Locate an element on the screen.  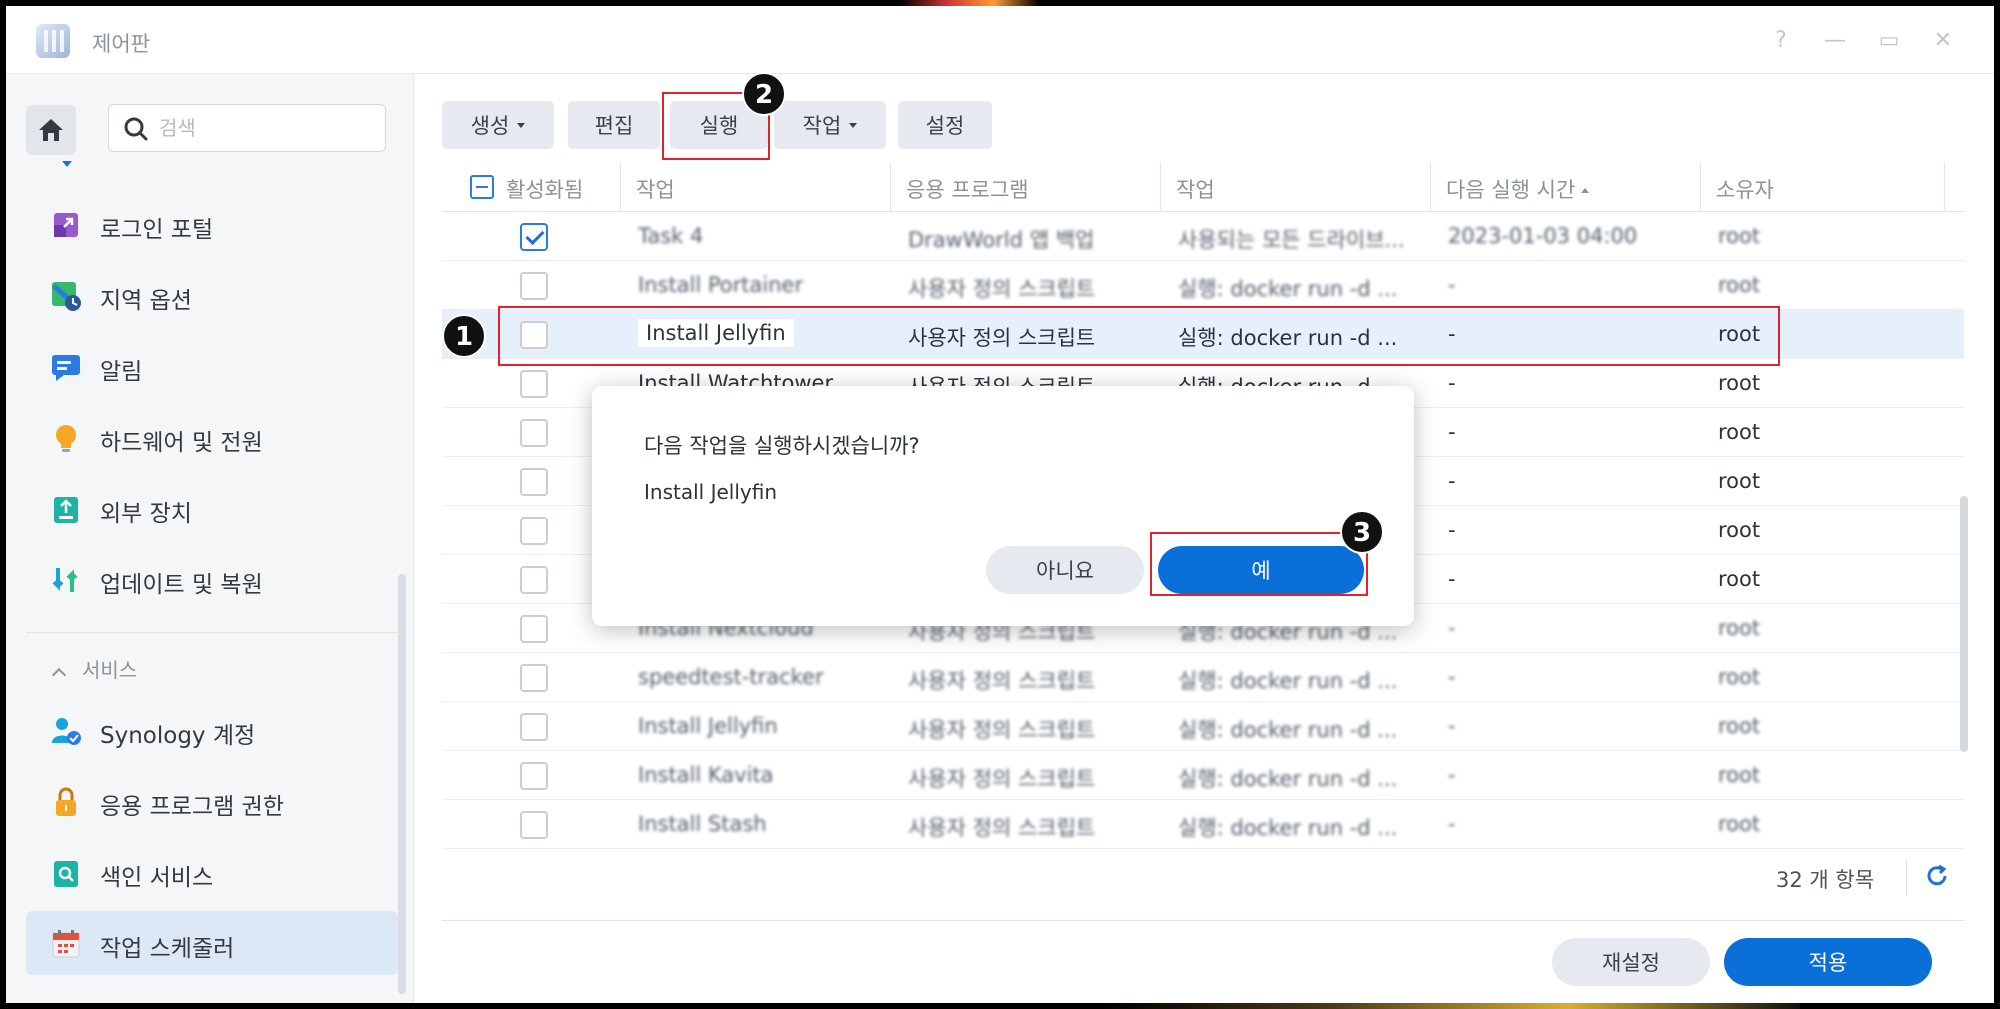
update-restore-icon is located at coordinates (65, 580).